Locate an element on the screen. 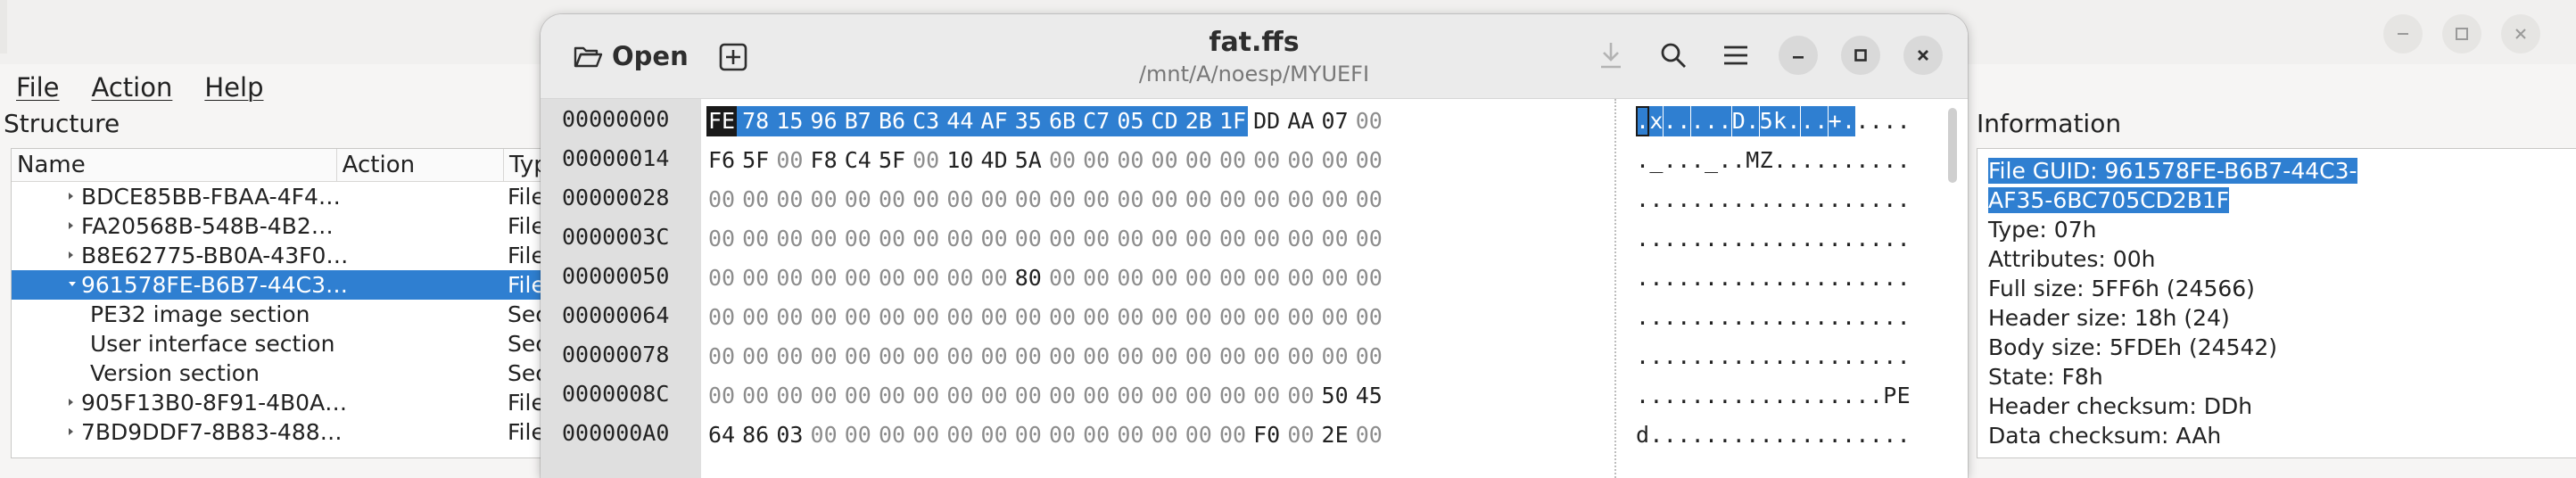 The height and width of the screenshot is (478, 2576). tree-row: BDCE85BB-FBAA-4F4… File is located at coordinates (279, 196).